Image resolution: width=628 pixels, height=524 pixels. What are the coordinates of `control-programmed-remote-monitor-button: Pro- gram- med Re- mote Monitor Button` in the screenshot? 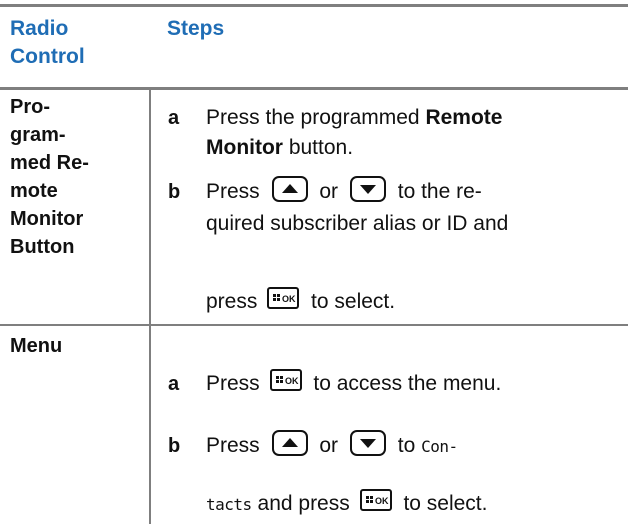 It's located at (49, 177).